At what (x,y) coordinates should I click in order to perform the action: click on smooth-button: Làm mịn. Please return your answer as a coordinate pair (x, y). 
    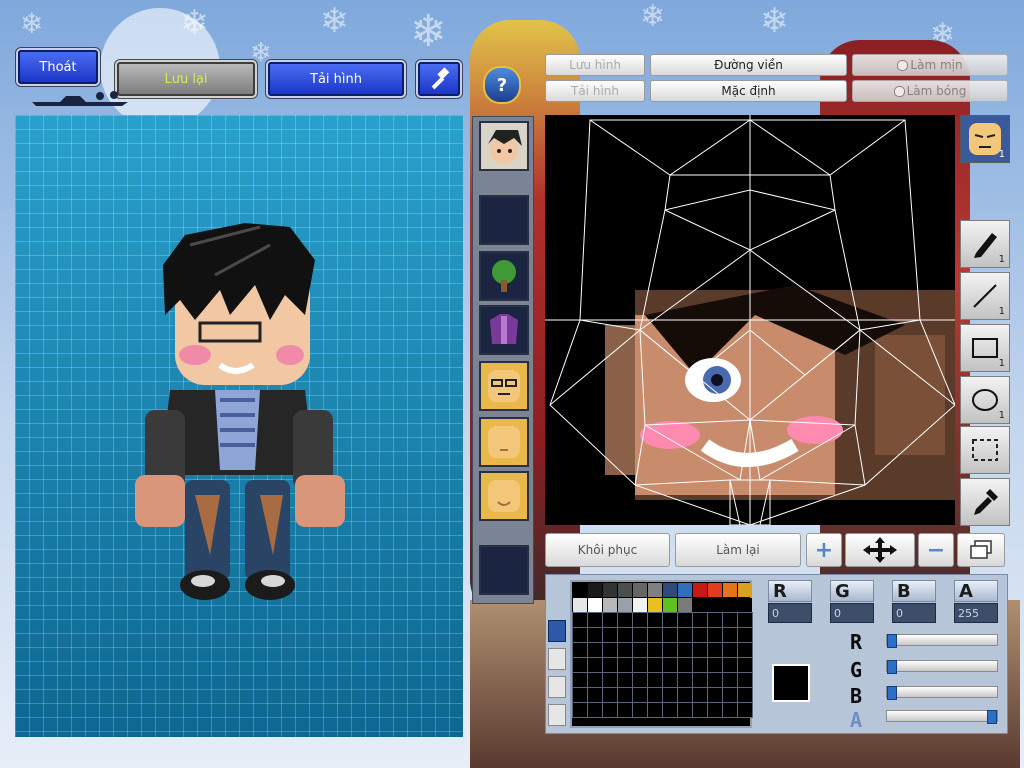
    Looking at the image, I should click on (930, 65).